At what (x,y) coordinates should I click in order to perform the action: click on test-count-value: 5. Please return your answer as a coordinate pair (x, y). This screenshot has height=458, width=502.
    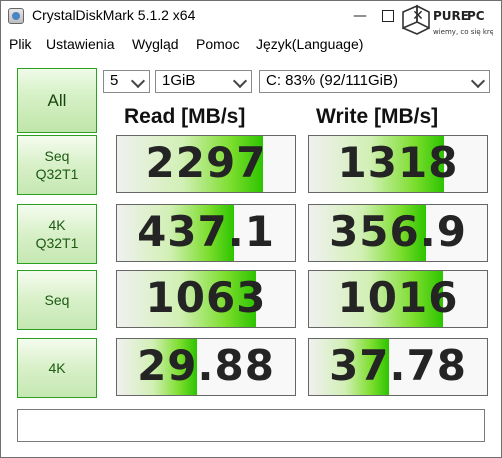
    Looking at the image, I should click on (114, 80).